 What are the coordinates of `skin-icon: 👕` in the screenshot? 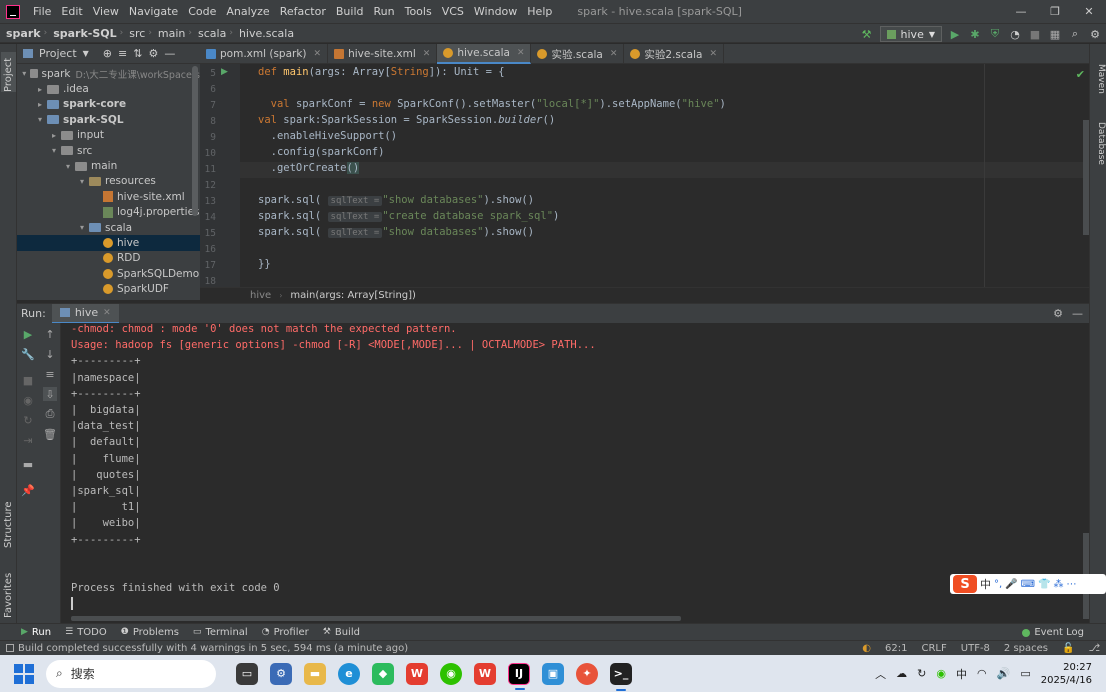 It's located at (1044, 584).